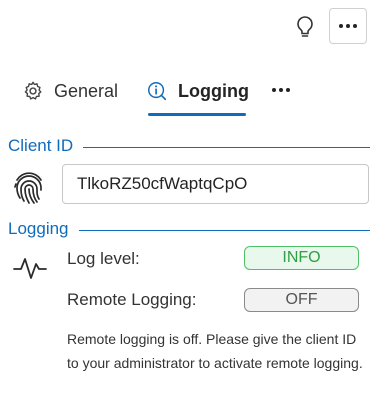 The height and width of the screenshot is (409, 385). I want to click on client-id-section-title: Client ID, so click(41, 145).